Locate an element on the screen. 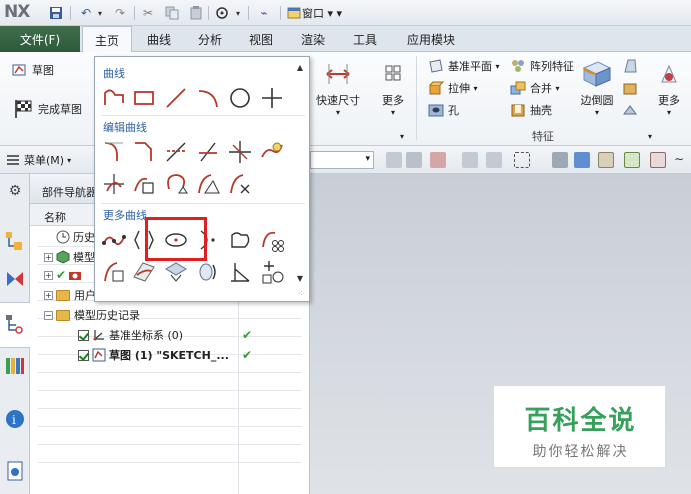 The width and height of the screenshot is (691, 494). view-icon is located at coordinates (560, 160).